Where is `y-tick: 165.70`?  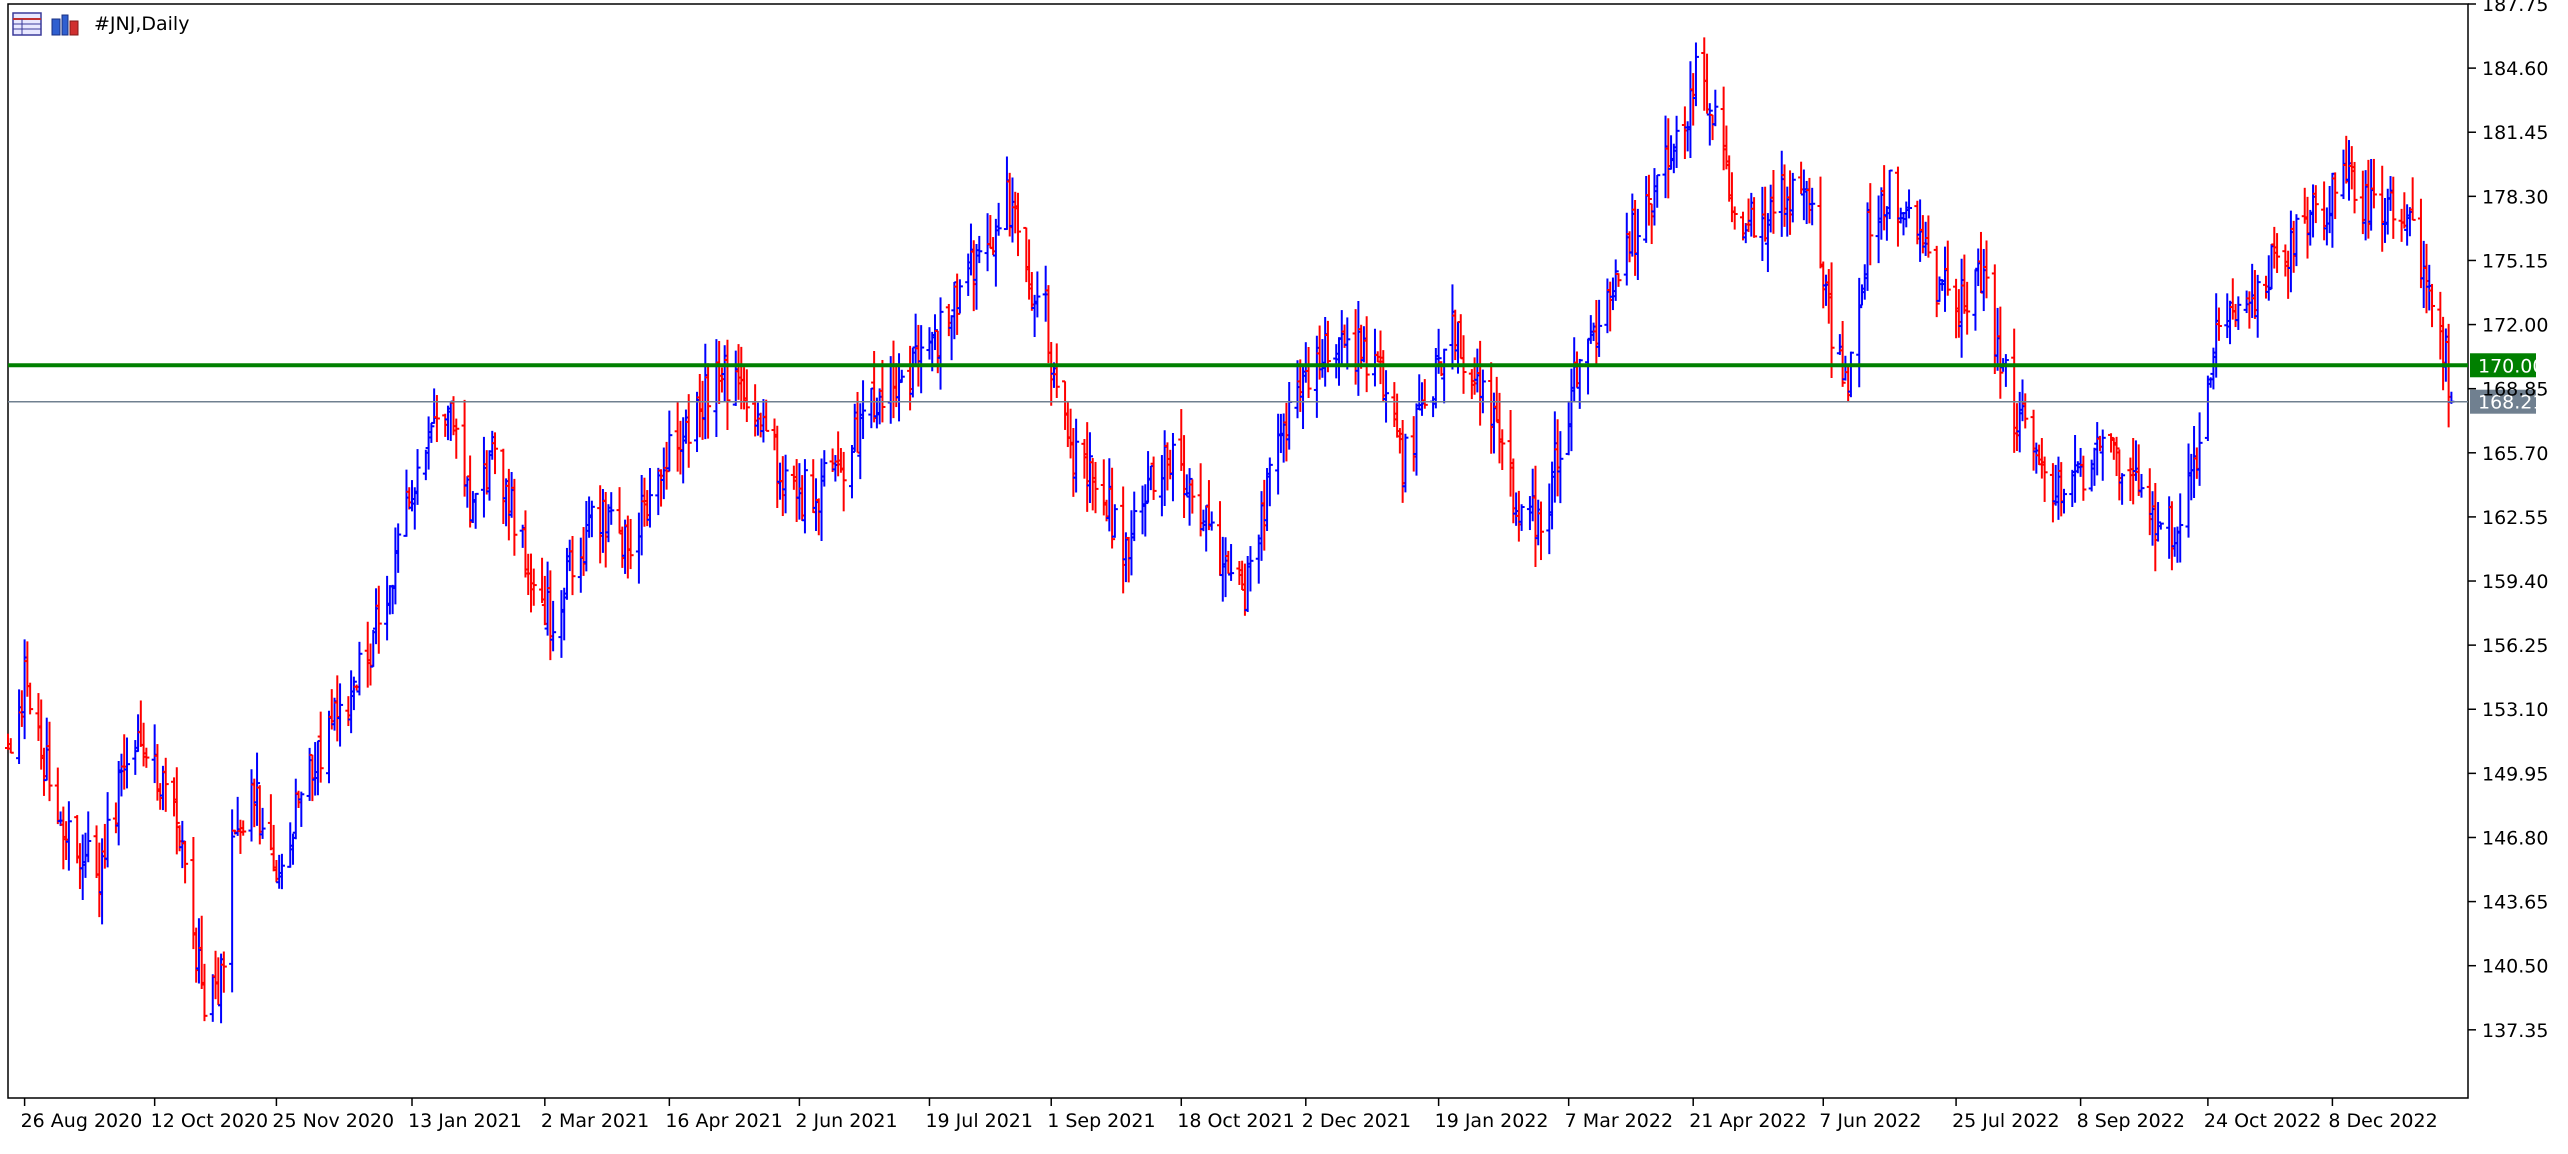 y-tick: 165.70 is located at coordinates (2508, 454).